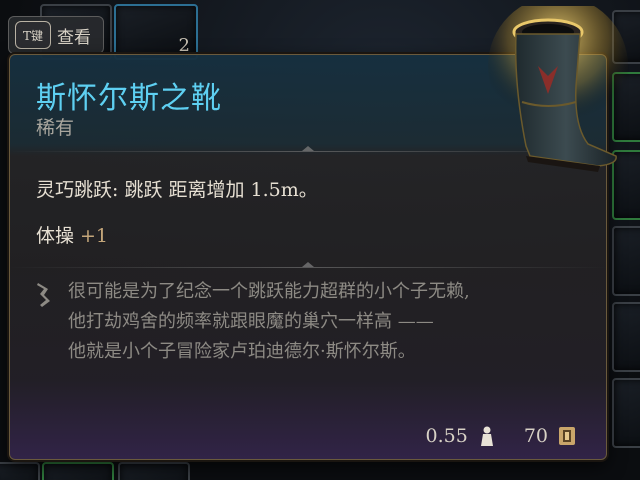 The height and width of the screenshot is (480, 640). I want to click on inspect-label: 查看, so click(74, 37).